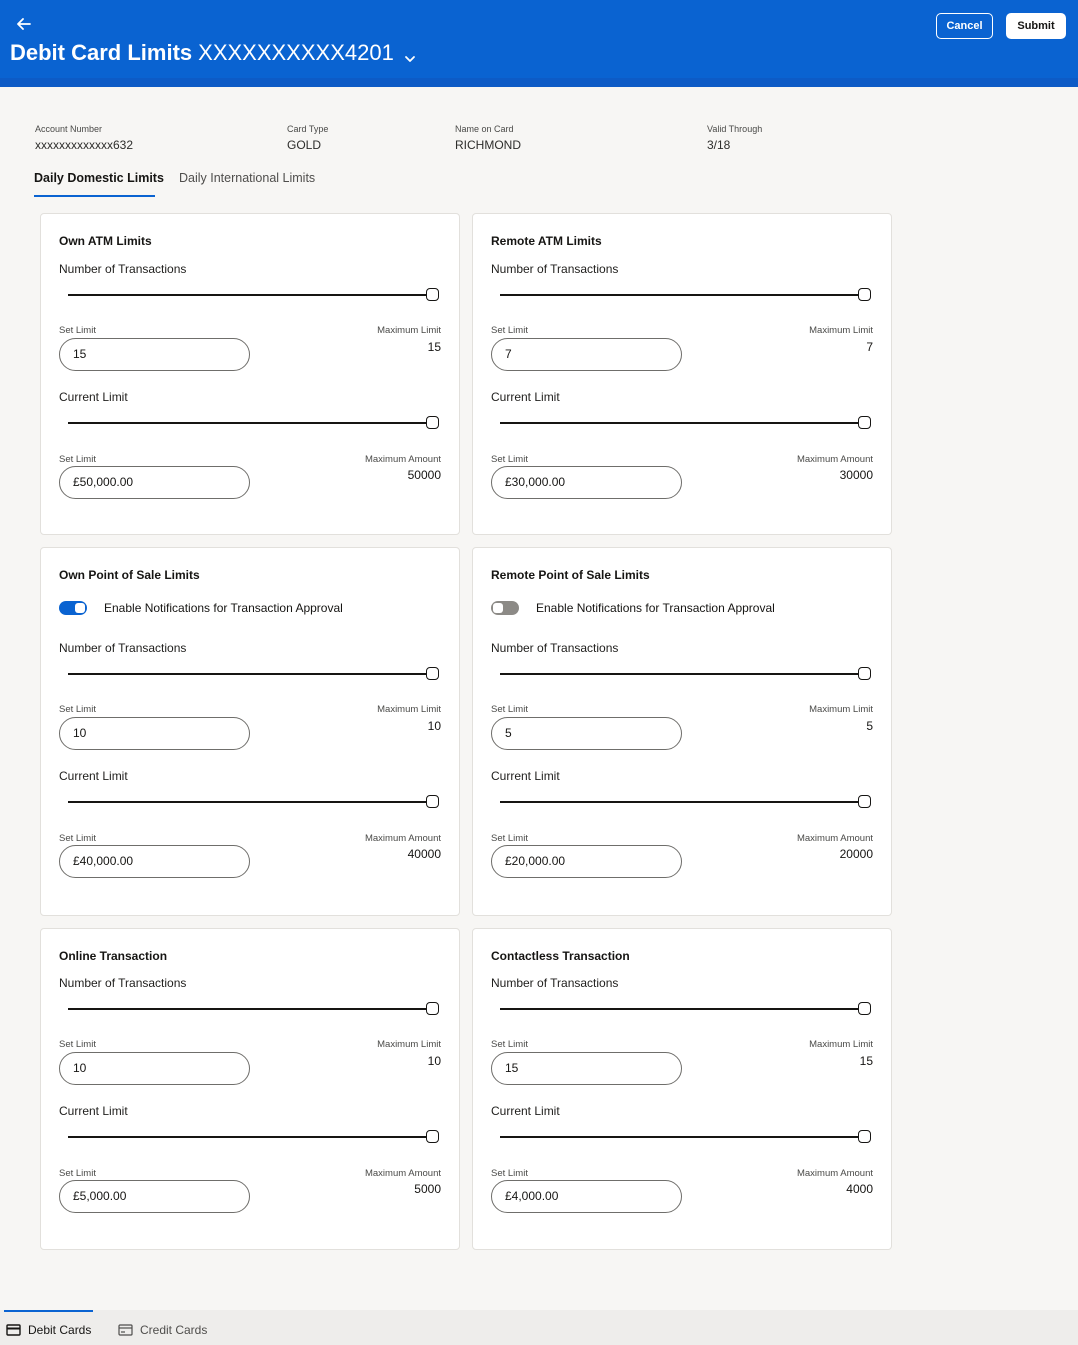  Describe the element at coordinates (101, 52) in the screenshot. I see `page-title-text: Debit Card Limits` at that location.